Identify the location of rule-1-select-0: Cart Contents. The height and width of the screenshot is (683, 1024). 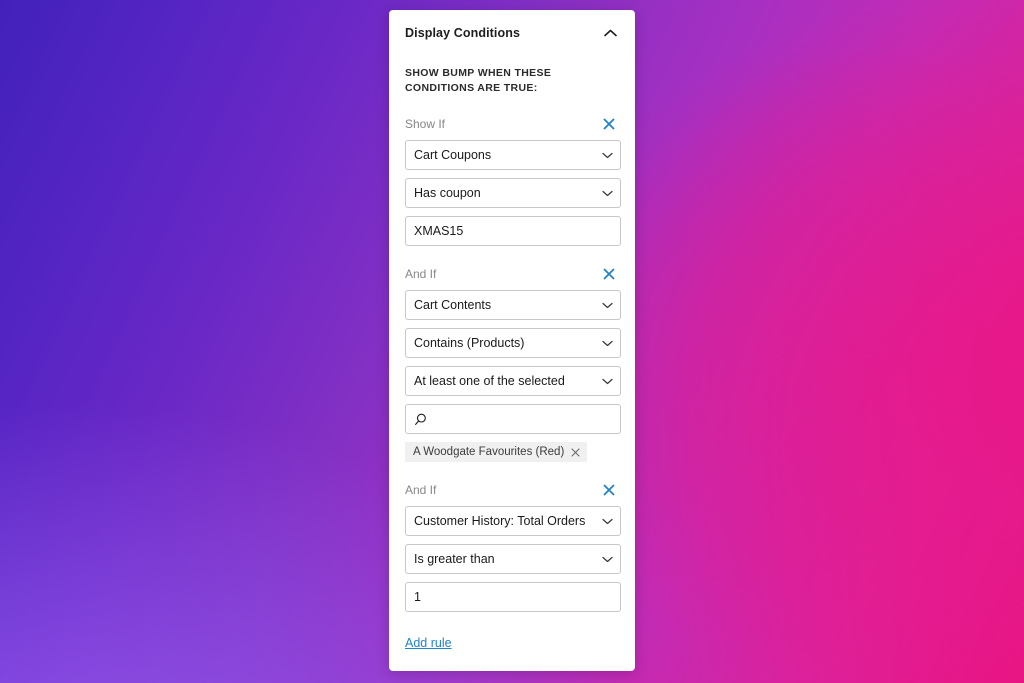
(513, 305).